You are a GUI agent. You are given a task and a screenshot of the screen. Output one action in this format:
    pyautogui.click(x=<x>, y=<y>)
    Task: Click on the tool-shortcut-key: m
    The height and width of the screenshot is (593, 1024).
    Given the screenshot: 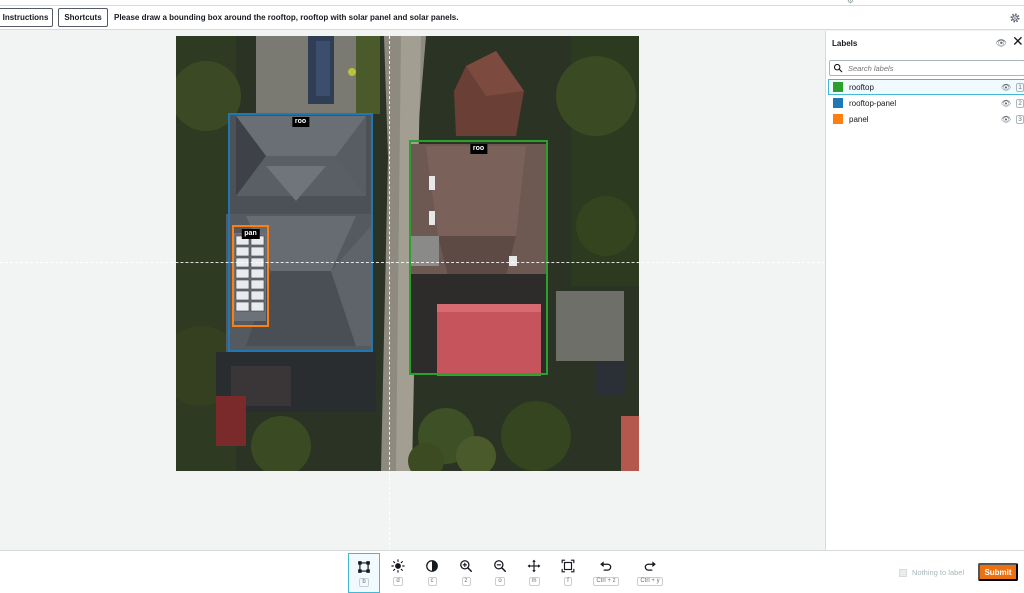 What is the action you would take?
    pyautogui.click(x=534, y=581)
    